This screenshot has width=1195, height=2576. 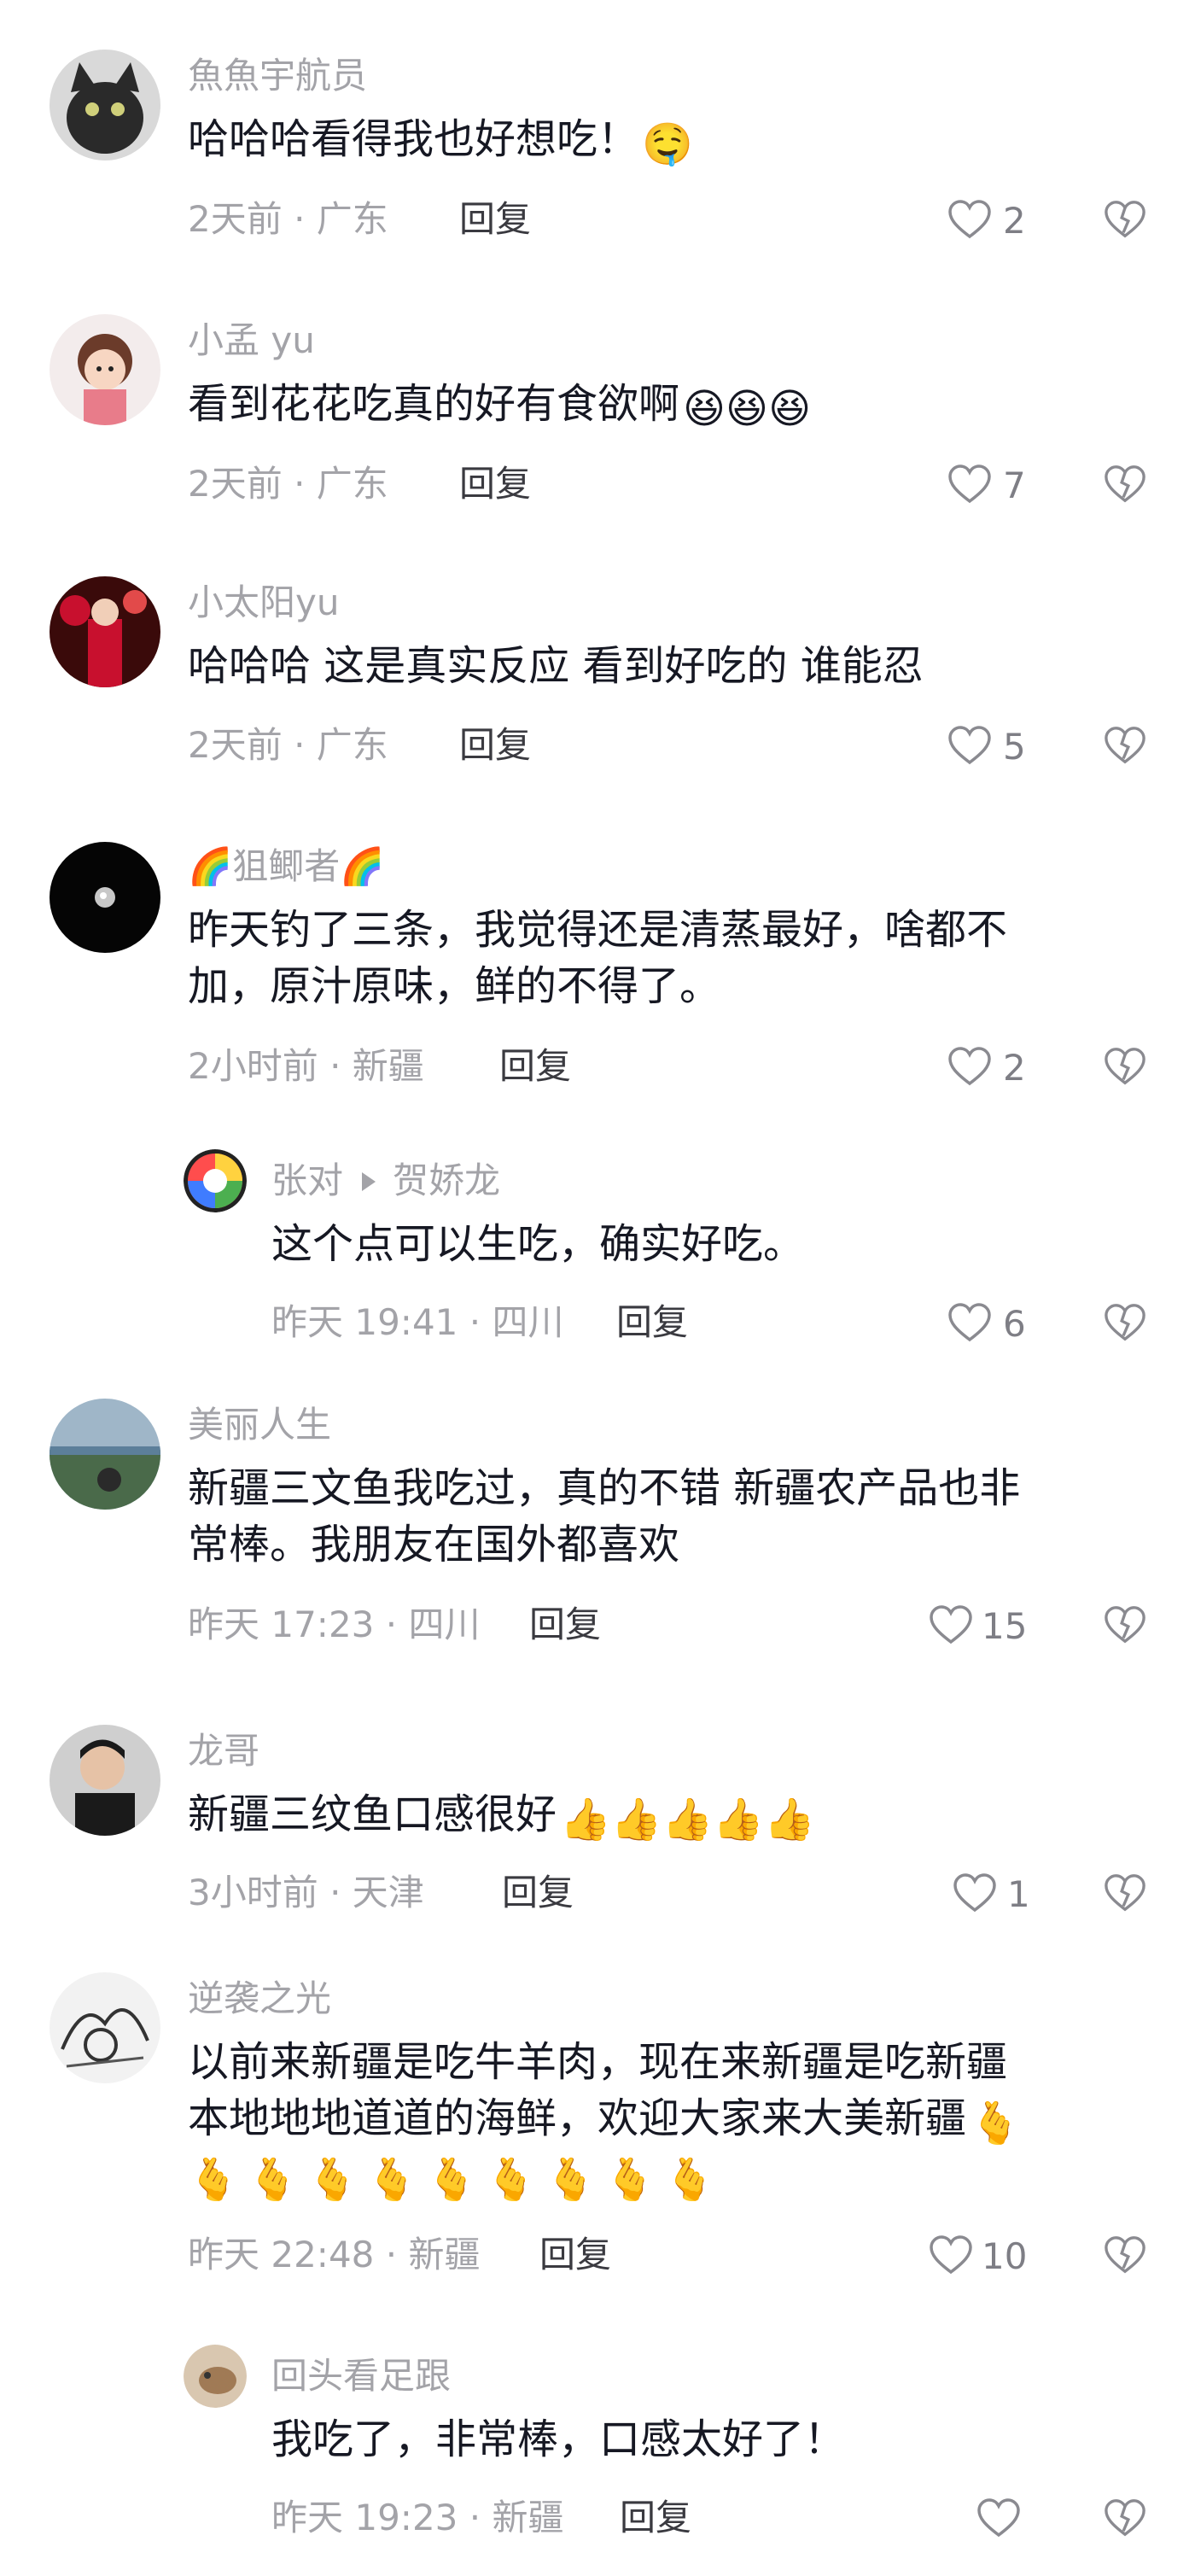 I want to click on username: 小孟 yu, so click(x=251, y=341).